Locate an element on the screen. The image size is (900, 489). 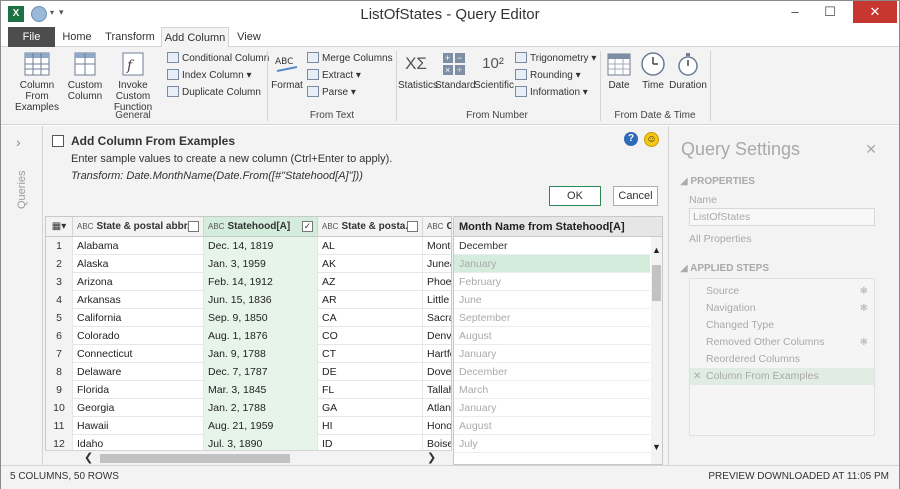
extract-button: Extract ▾ is located at coordinates (334, 76).